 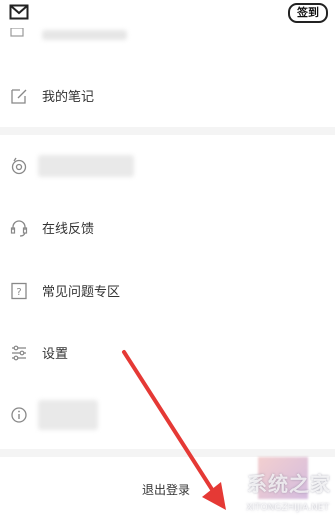 I want to click on settings-sliders-icon, so click(x=19, y=353).